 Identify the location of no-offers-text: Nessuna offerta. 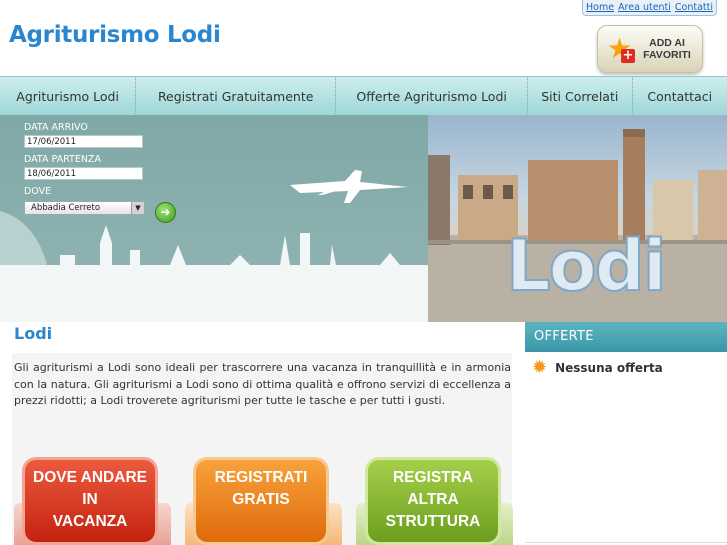
(609, 368).